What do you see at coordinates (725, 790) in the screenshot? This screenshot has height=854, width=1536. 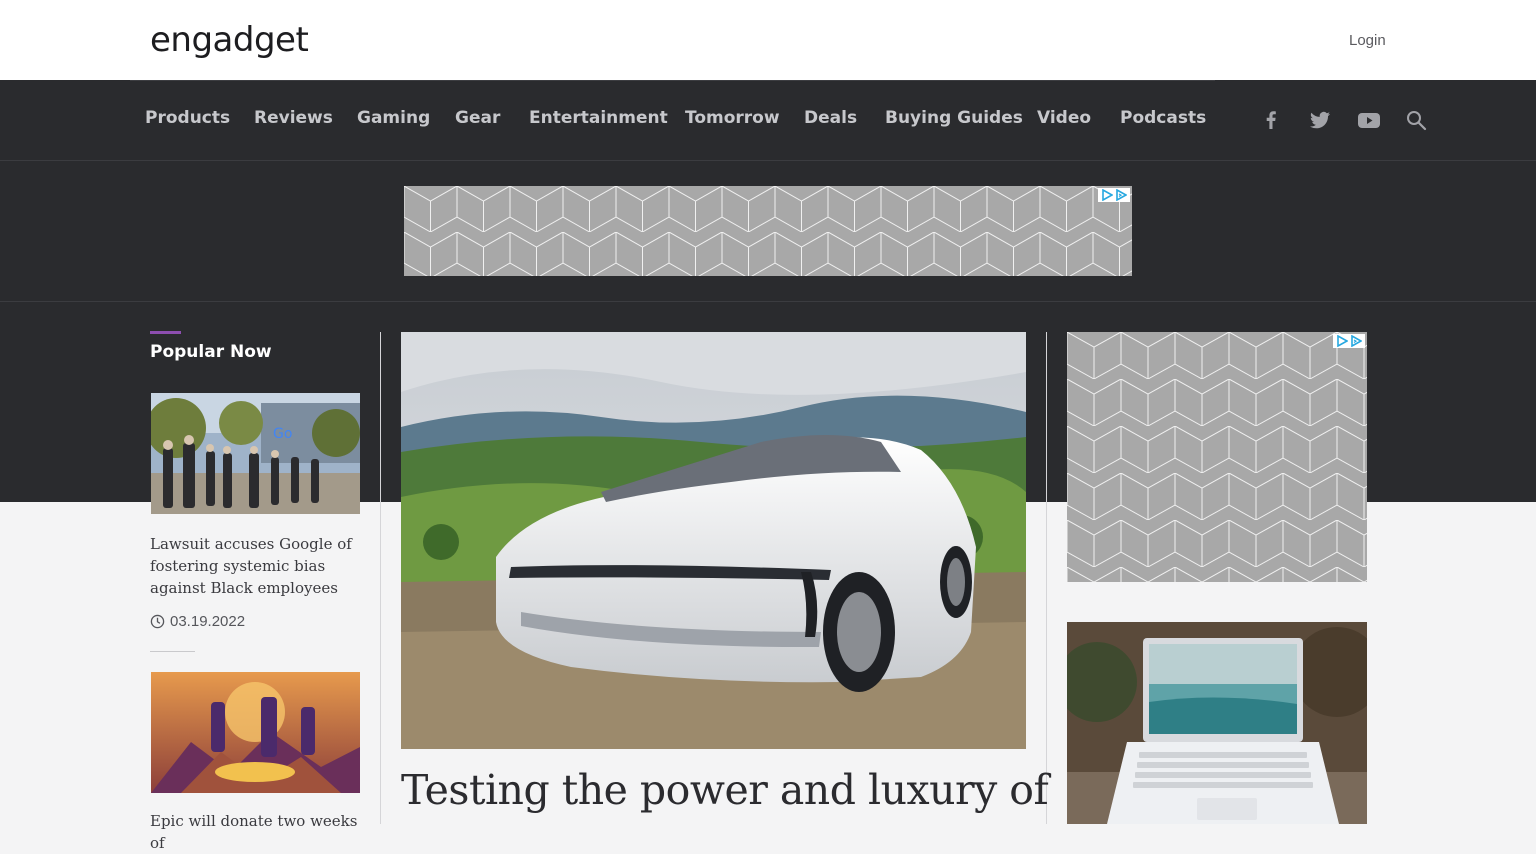 I see `featured-headline: Testing the power and luxury of` at bounding box center [725, 790].